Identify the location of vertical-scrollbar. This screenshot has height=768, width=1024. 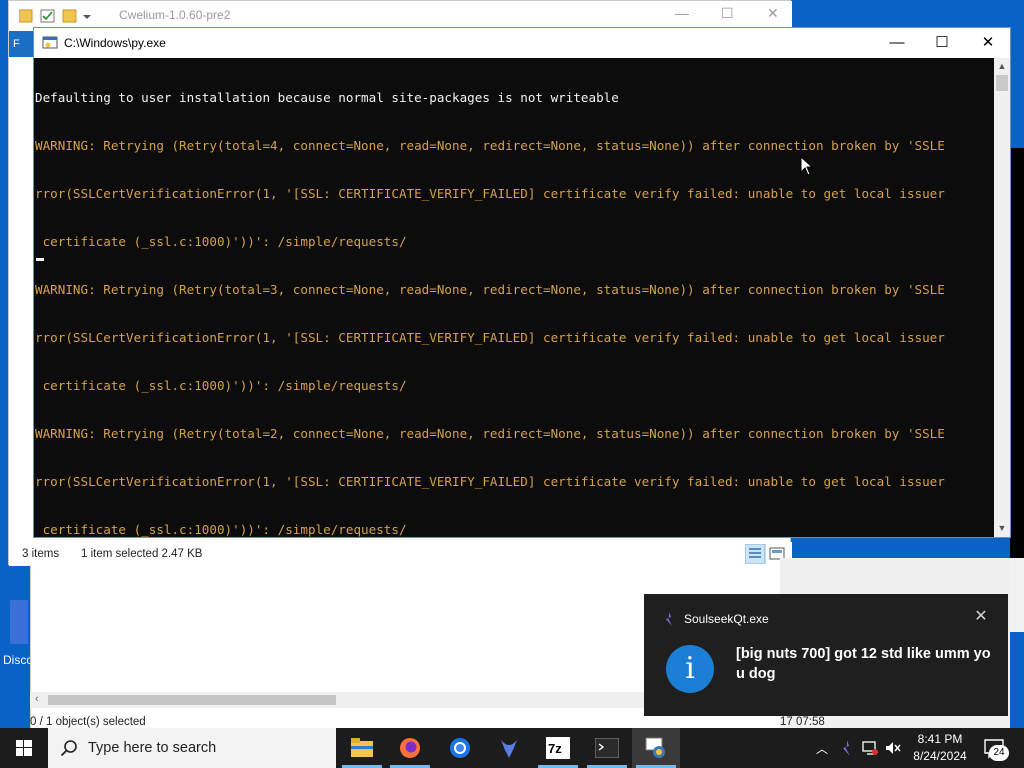
(1002, 297).